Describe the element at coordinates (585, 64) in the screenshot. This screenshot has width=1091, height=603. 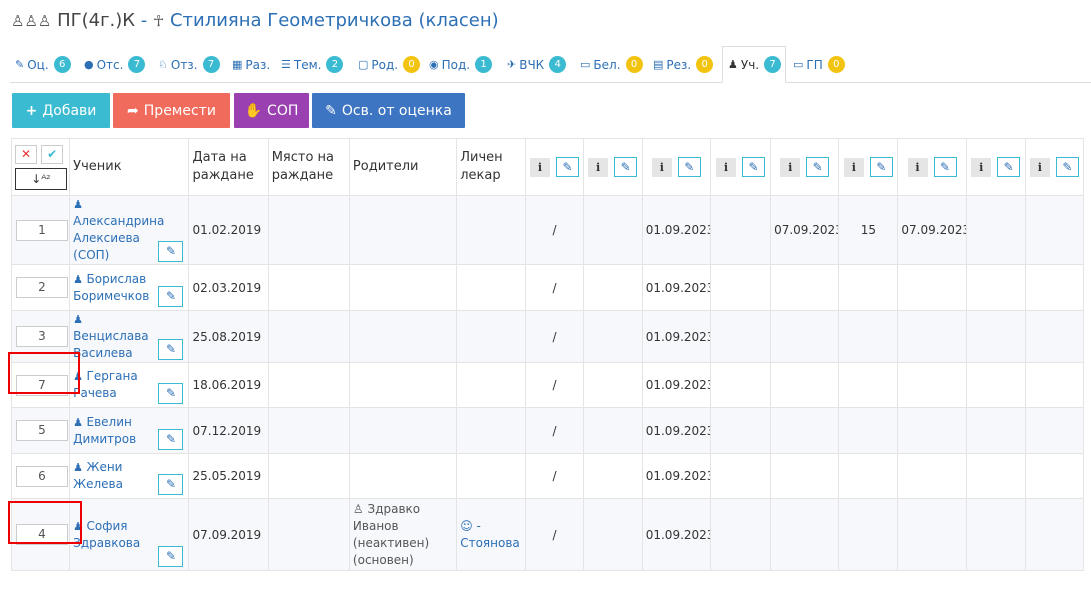
I see `note-icon: ▭` at that location.